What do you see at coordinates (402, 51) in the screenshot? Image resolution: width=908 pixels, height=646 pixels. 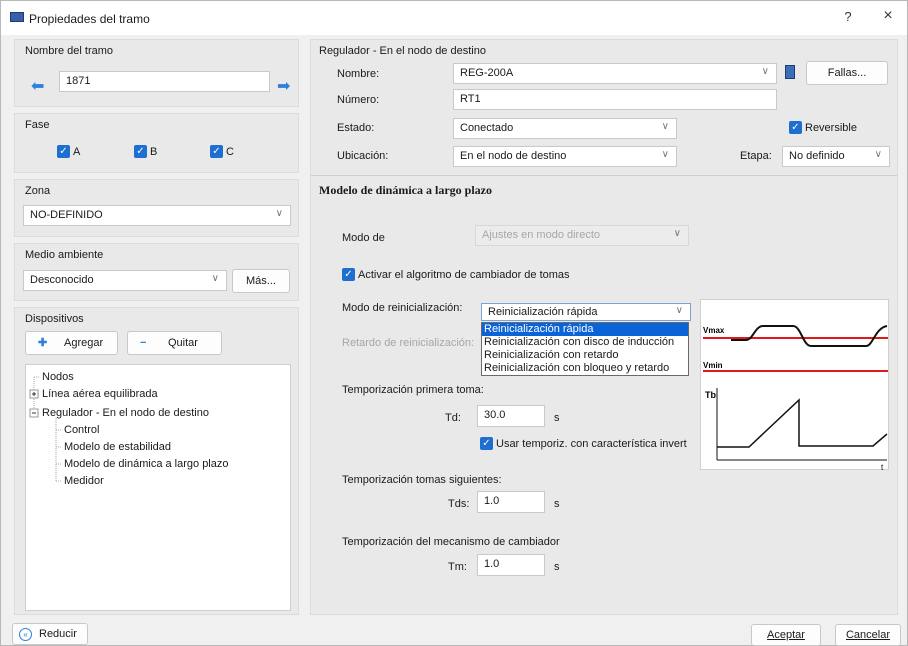 I see `regulator-section-title: Regulador - En el nodo de destino` at bounding box center [402, 51].